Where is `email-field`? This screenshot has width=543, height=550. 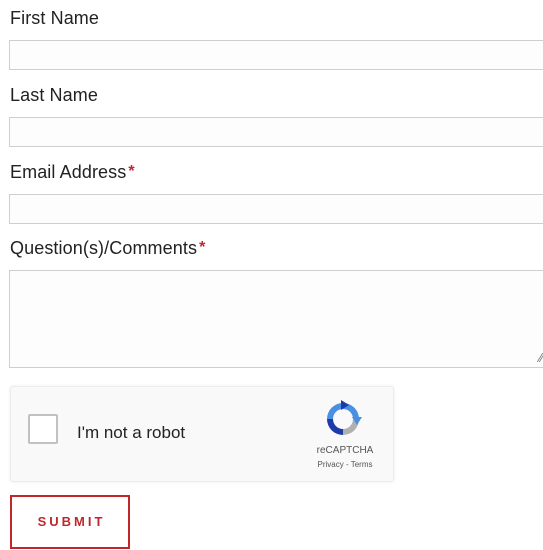 email-field is located at coordinates (276, 209).